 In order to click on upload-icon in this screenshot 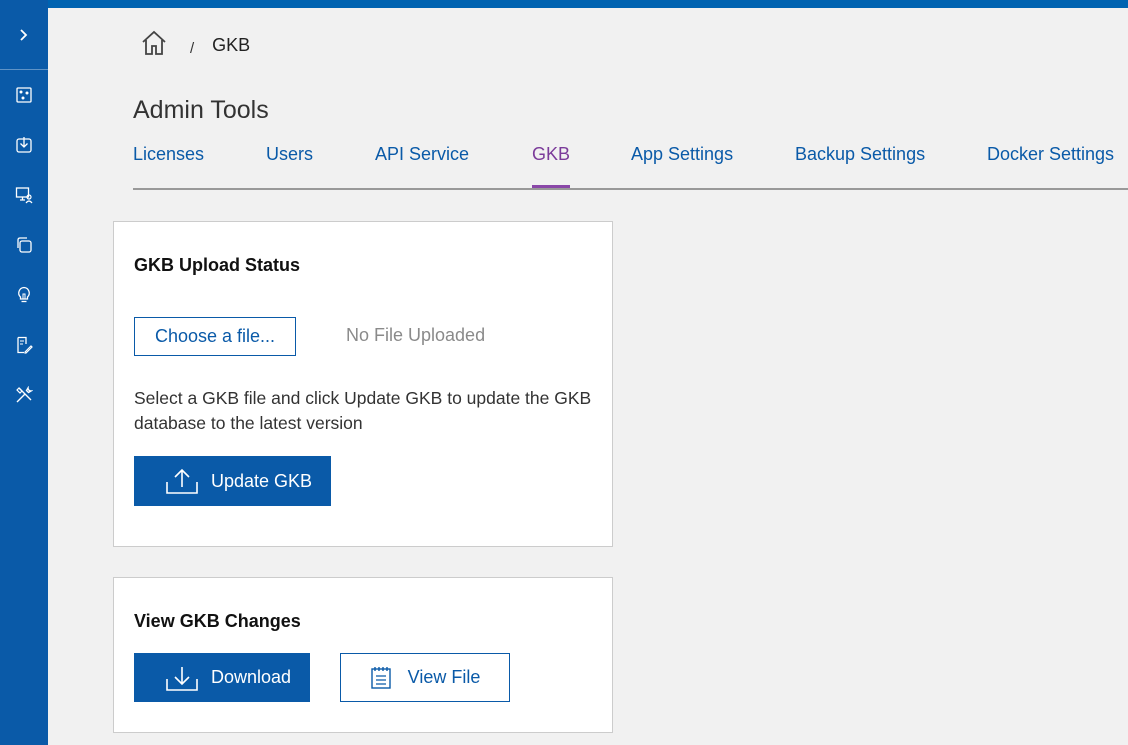, I will do `click(182, 481)`.